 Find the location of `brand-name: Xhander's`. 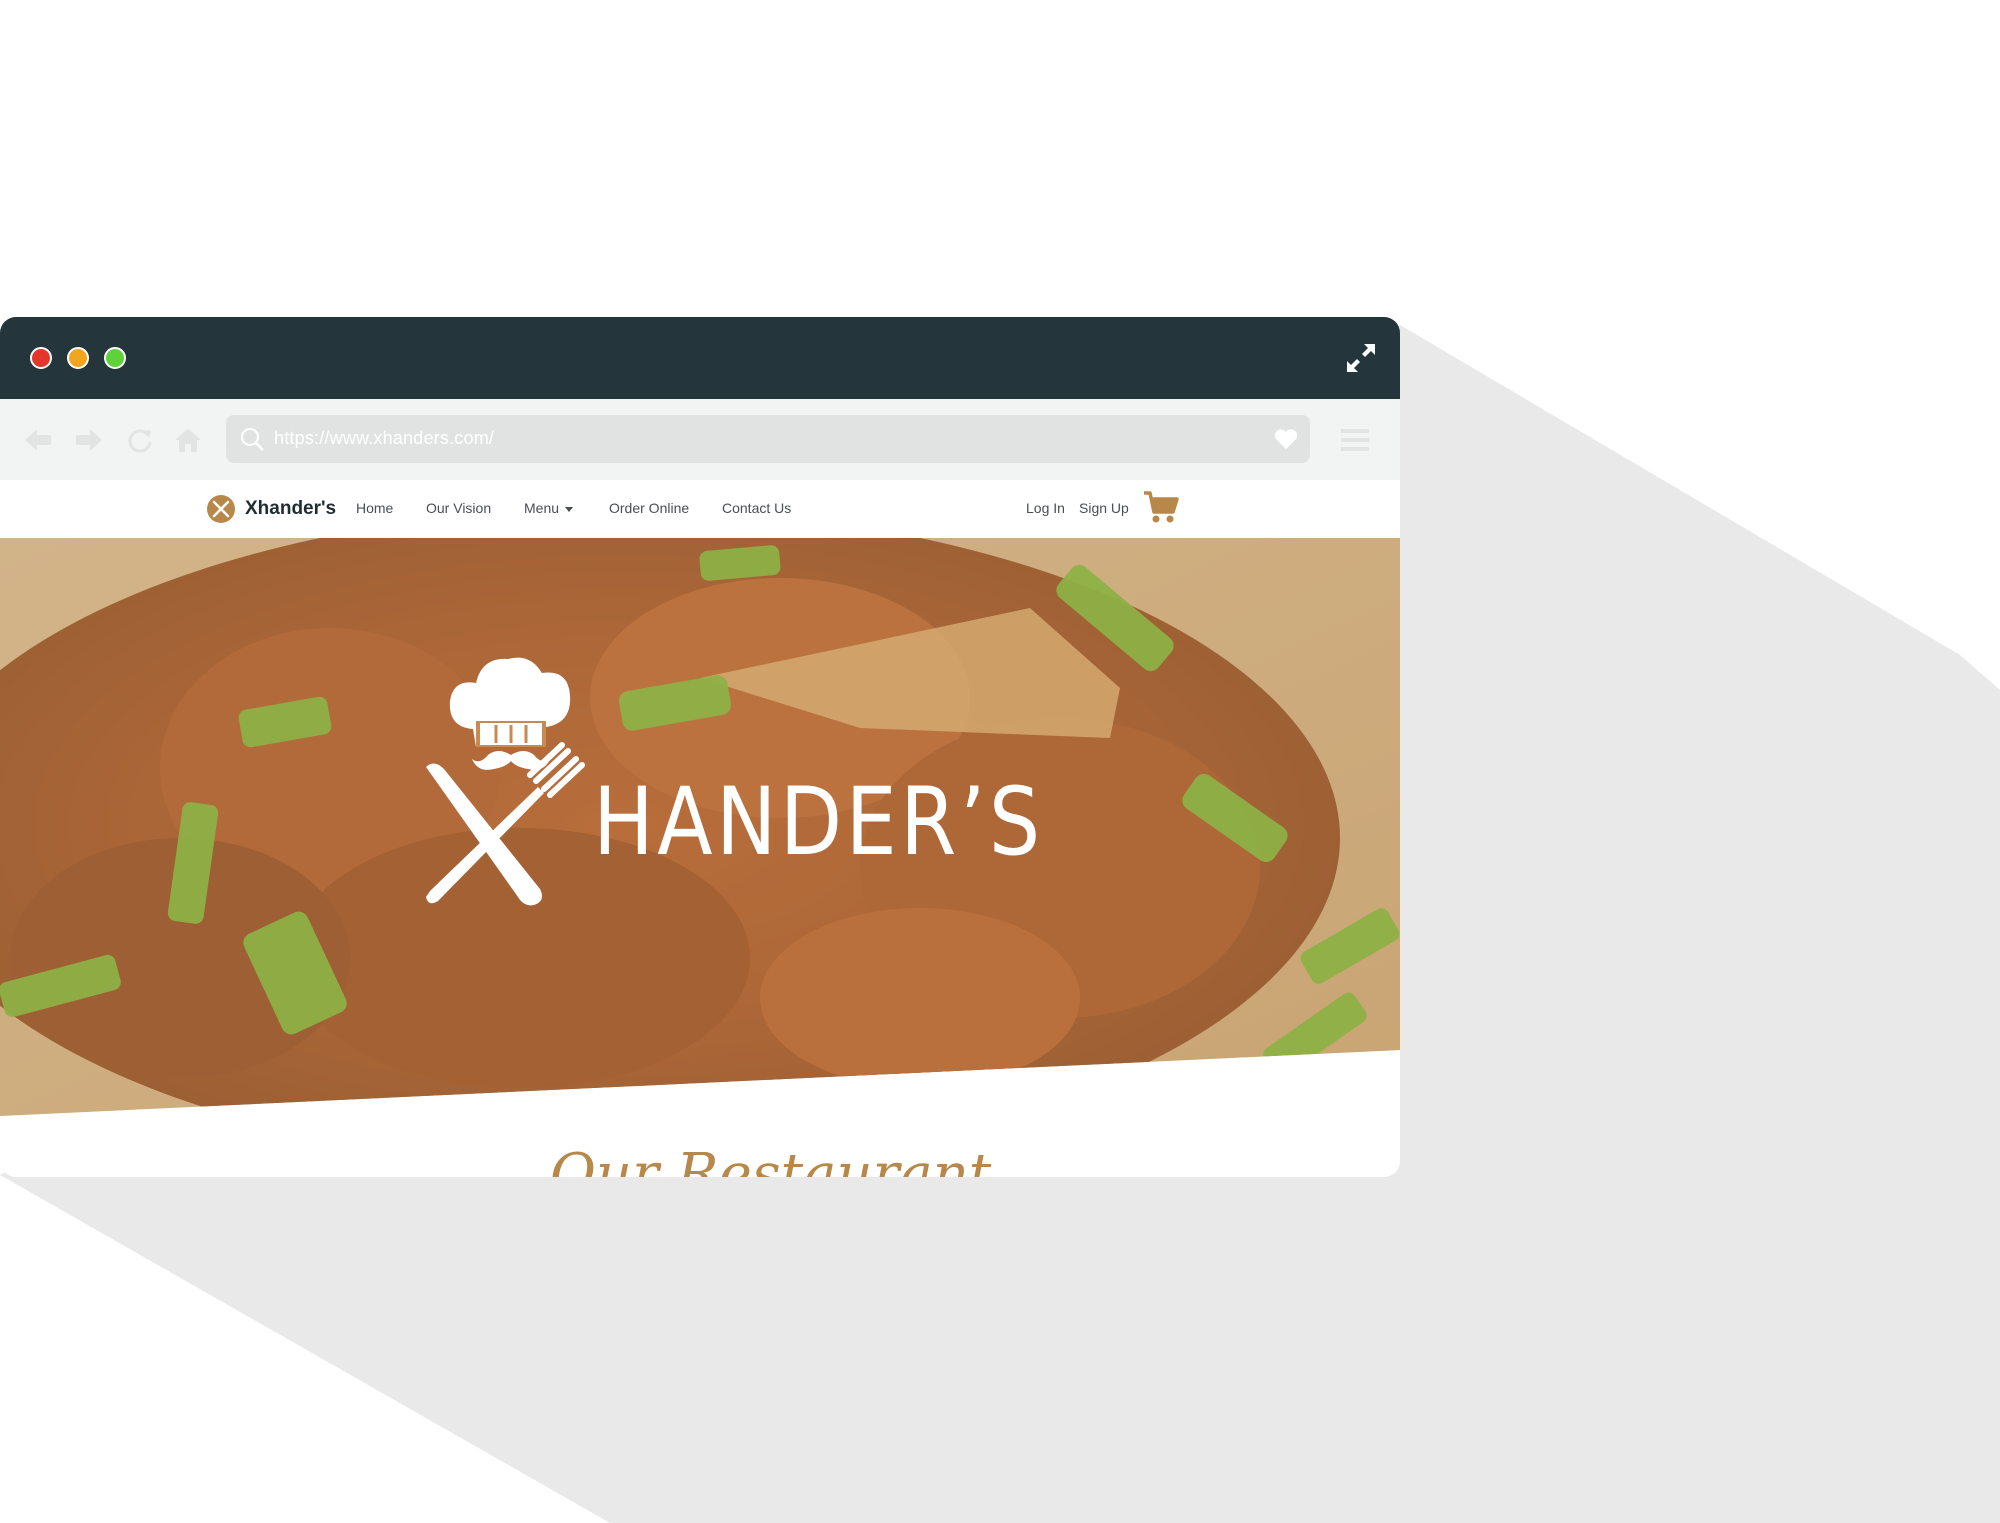

brand-name: Xhander's is located at coordinates (291, 508).